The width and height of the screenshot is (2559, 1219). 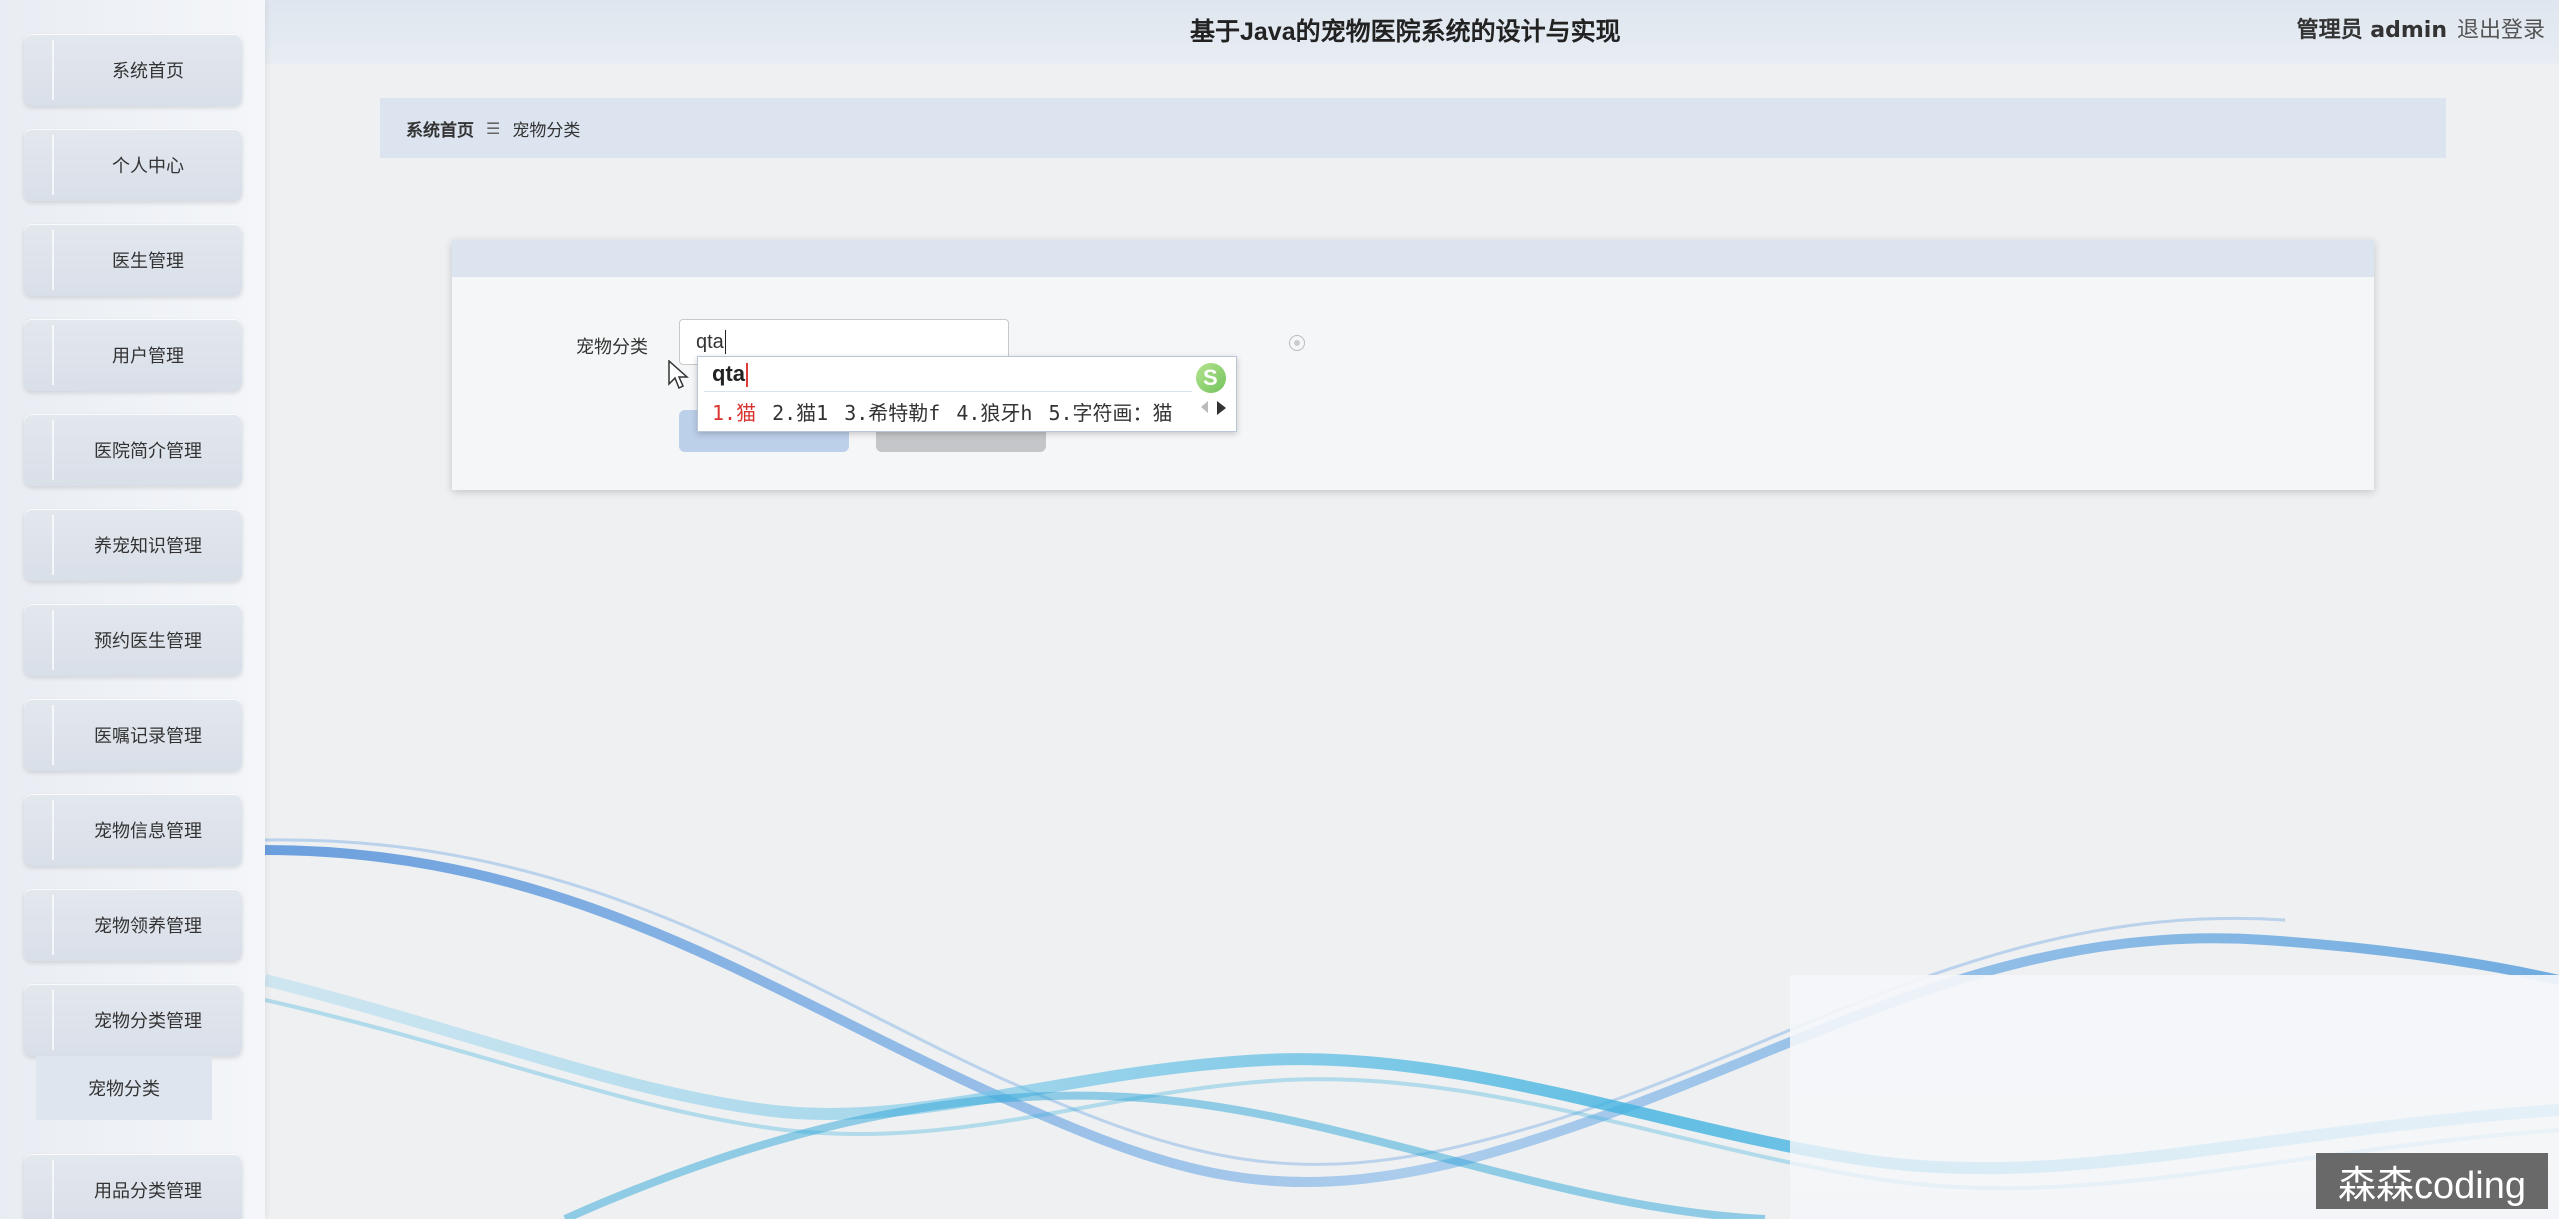 I want to click on ime-pinyin-text: qta, so click(x=728, y=373).